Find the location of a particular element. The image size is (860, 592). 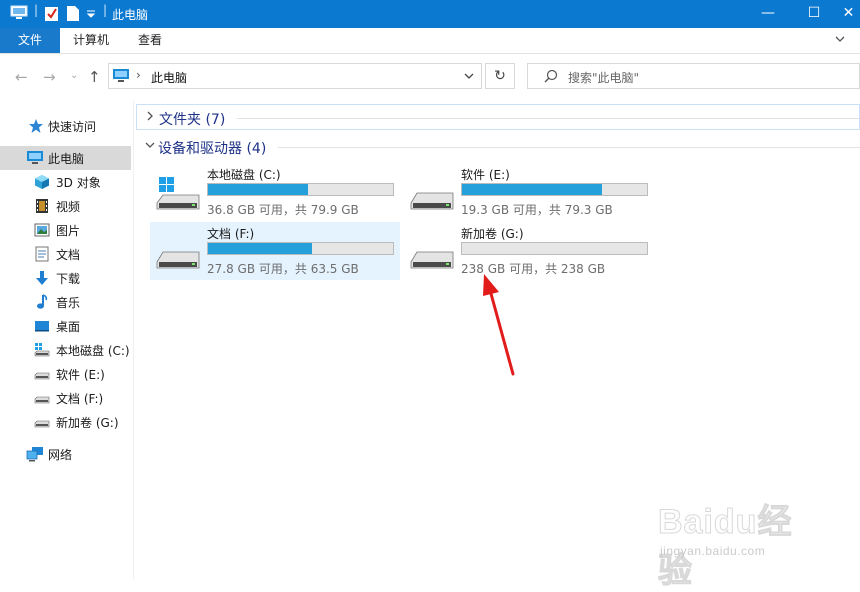

sidebar-item-downloads: 下载 is located at coordinates (65, 278).